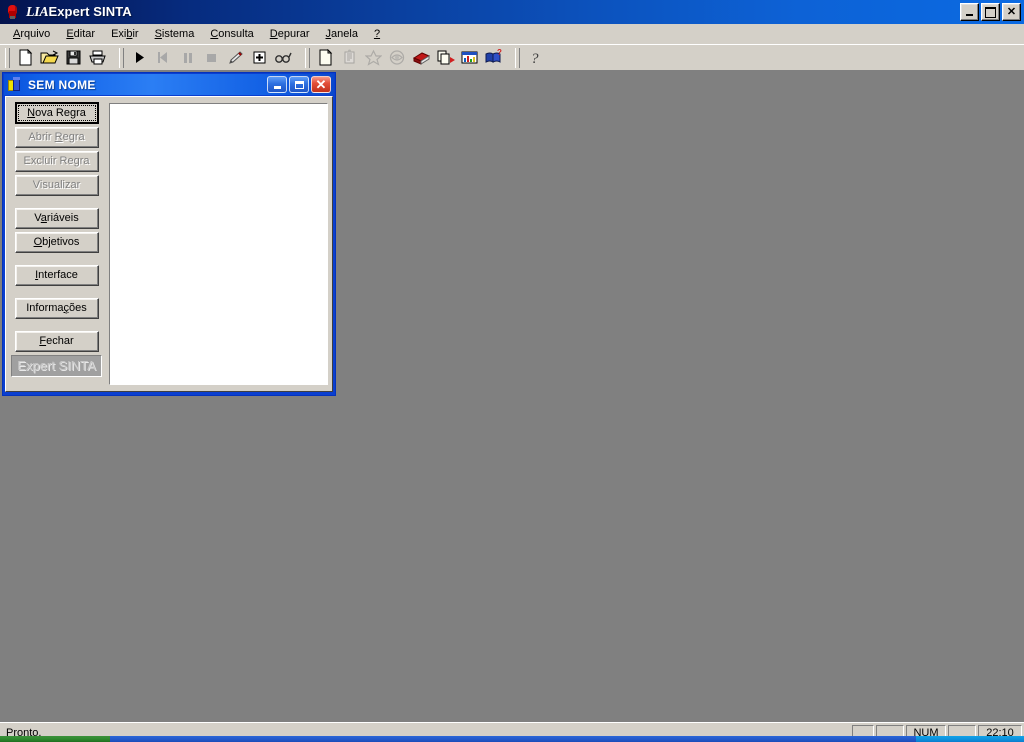 The image size is (1024, 742). What do you see at coordinates (211, 57) in the screenshot?
I see `stop-icon` at bounding box center [211, 57].